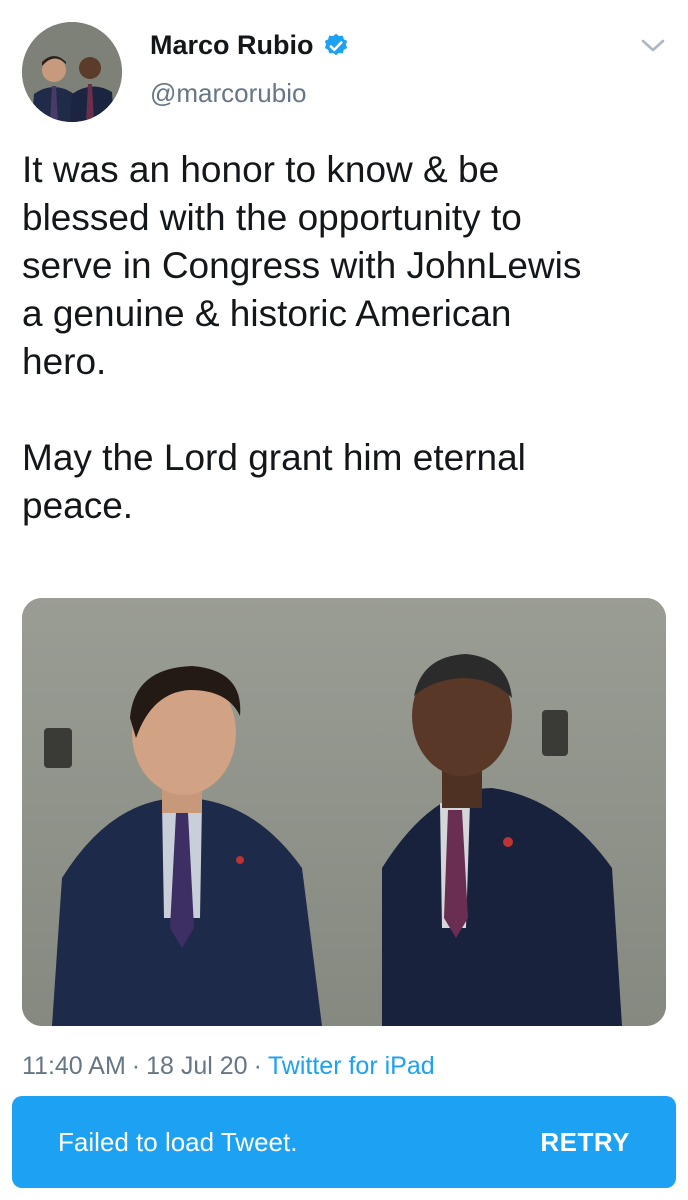 The width and height of the screenshot is (688, 1200). Describe the element at coordinates (335, 44) in the screenshot. I see `verified-badge-icon` at that location.